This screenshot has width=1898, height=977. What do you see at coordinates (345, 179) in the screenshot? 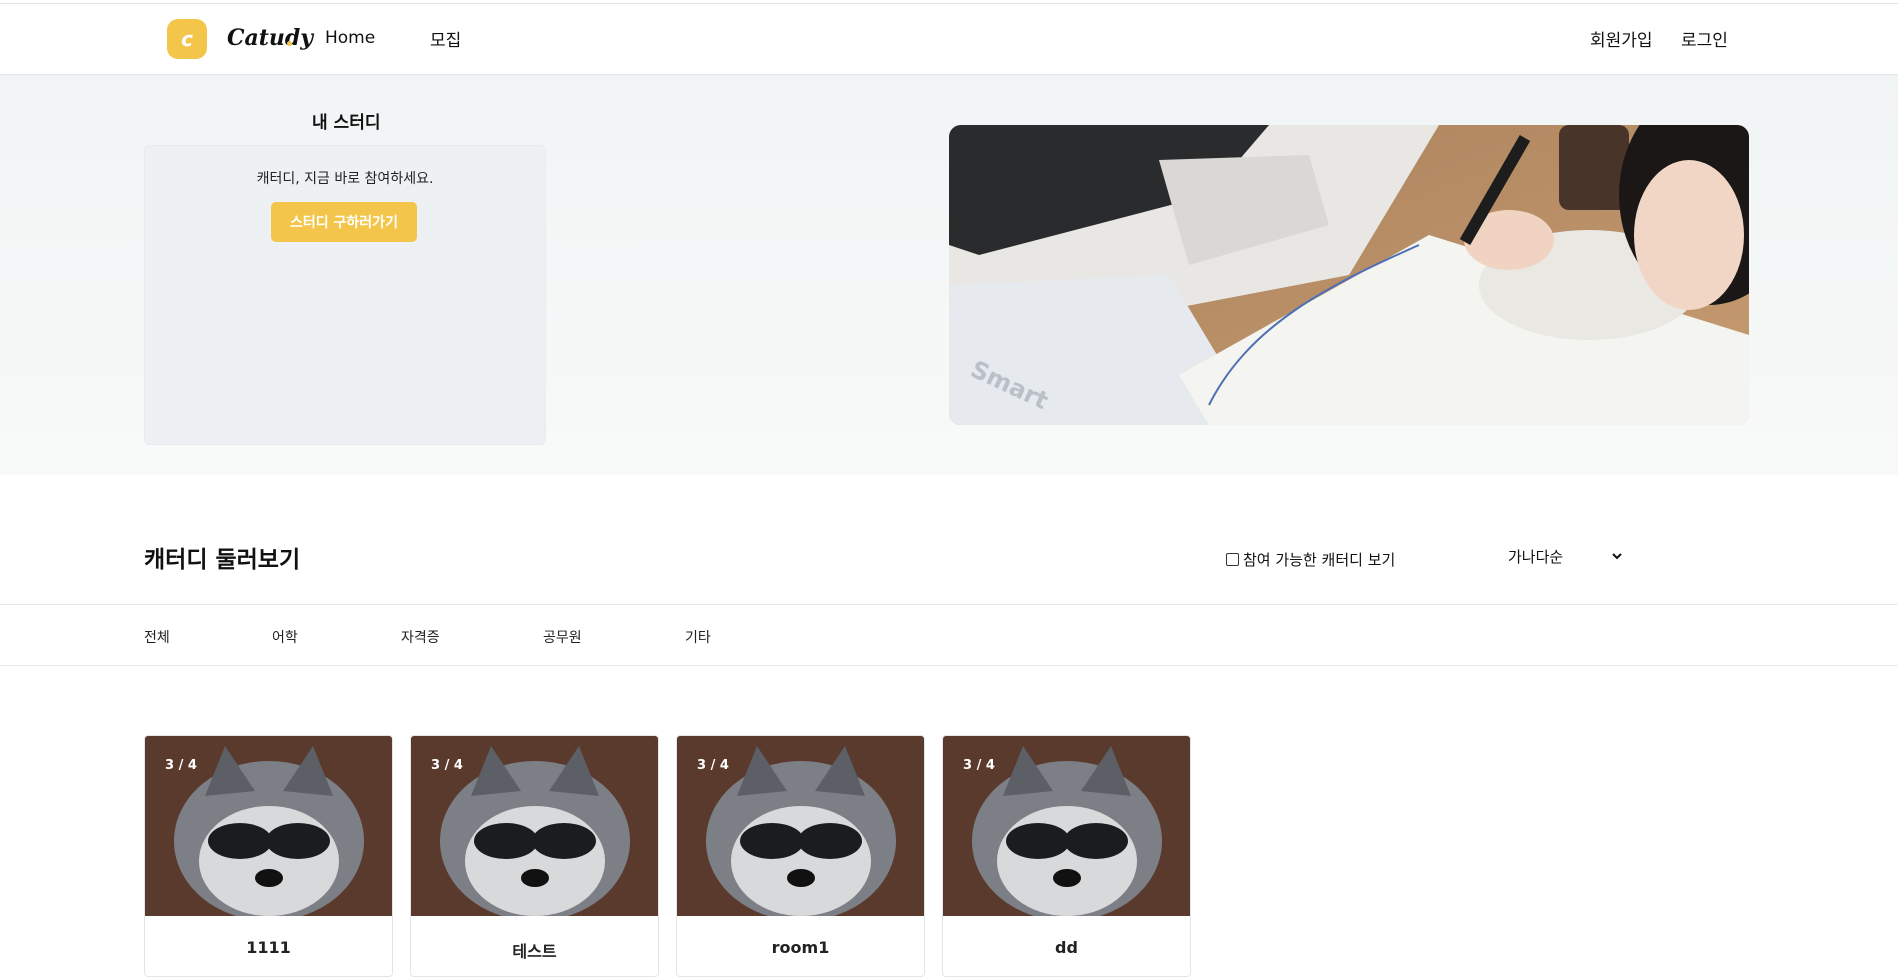
I see `my-study-message: 캐터디, 지금 바로 참여하세요.` at bounding box center [345, 179].